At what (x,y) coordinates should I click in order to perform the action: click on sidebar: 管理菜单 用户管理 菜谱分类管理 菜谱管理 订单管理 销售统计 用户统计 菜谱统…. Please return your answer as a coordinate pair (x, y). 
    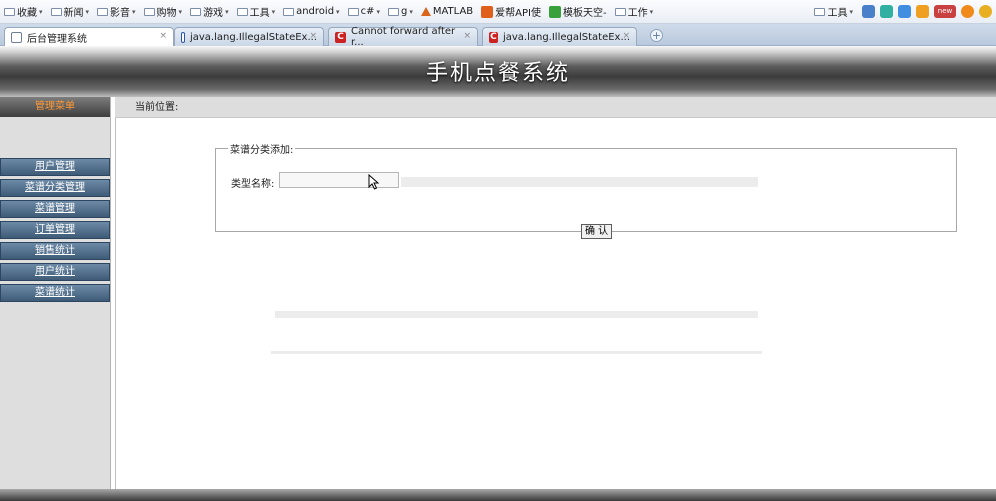
    Looking at the image, I should click on (55, 293).